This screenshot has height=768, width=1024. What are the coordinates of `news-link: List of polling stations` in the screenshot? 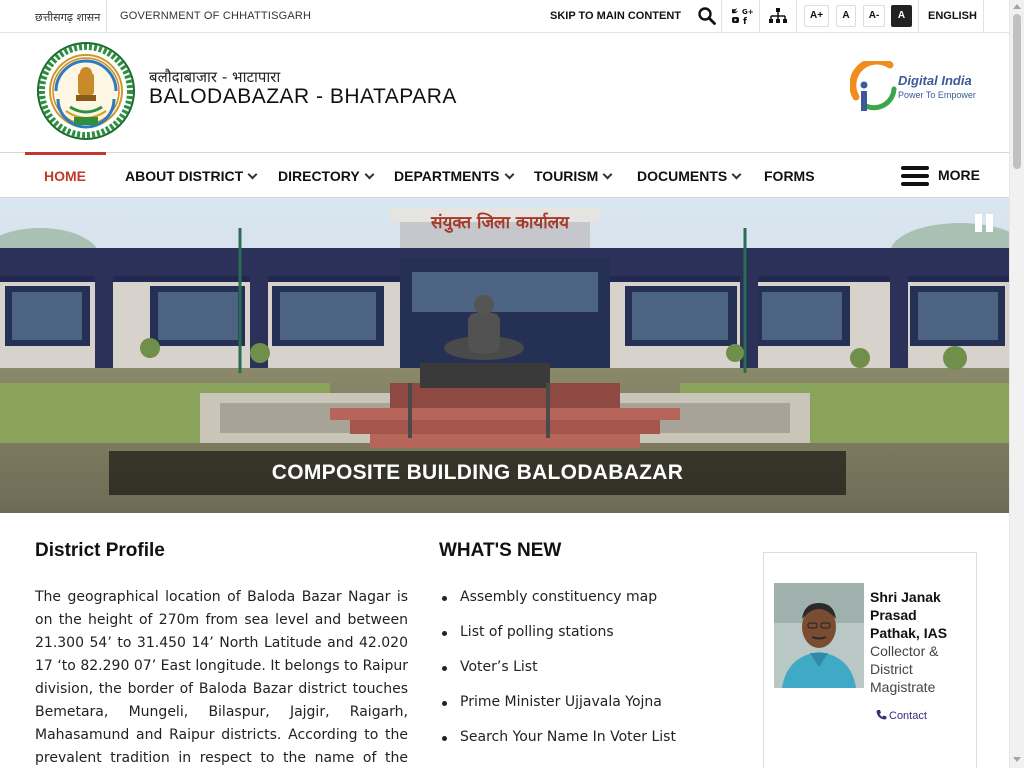 It's located at (537, 632).